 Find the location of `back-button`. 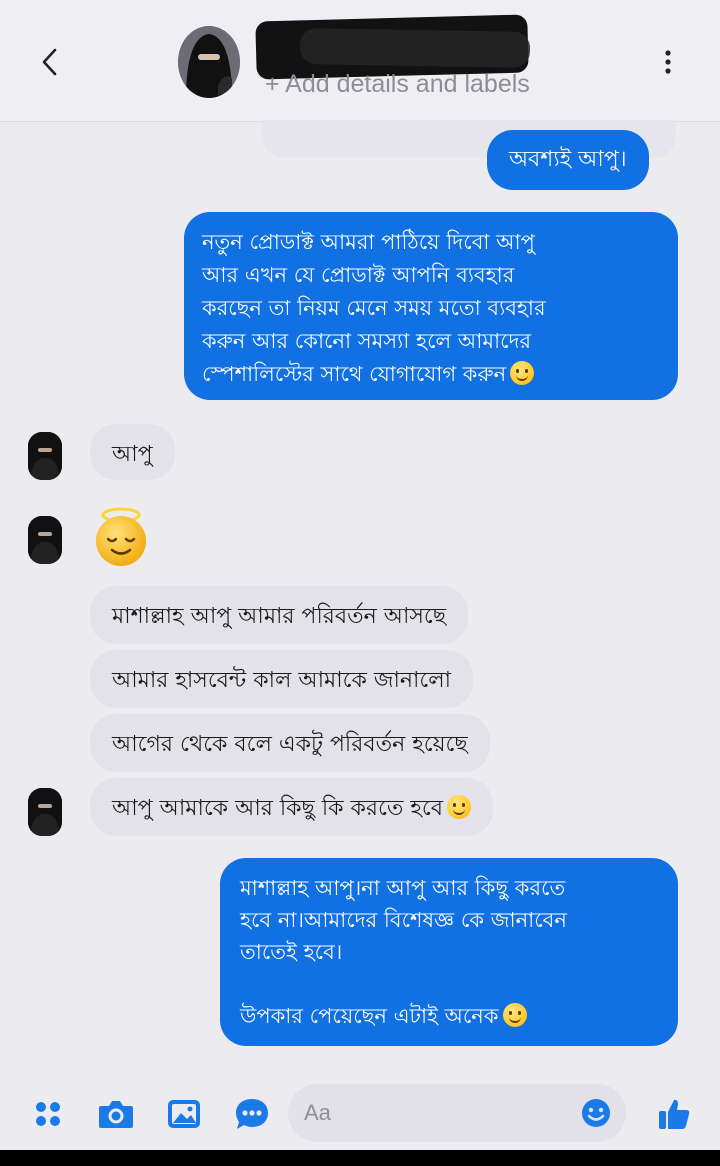

back-button is located at coordinates (50, 62).